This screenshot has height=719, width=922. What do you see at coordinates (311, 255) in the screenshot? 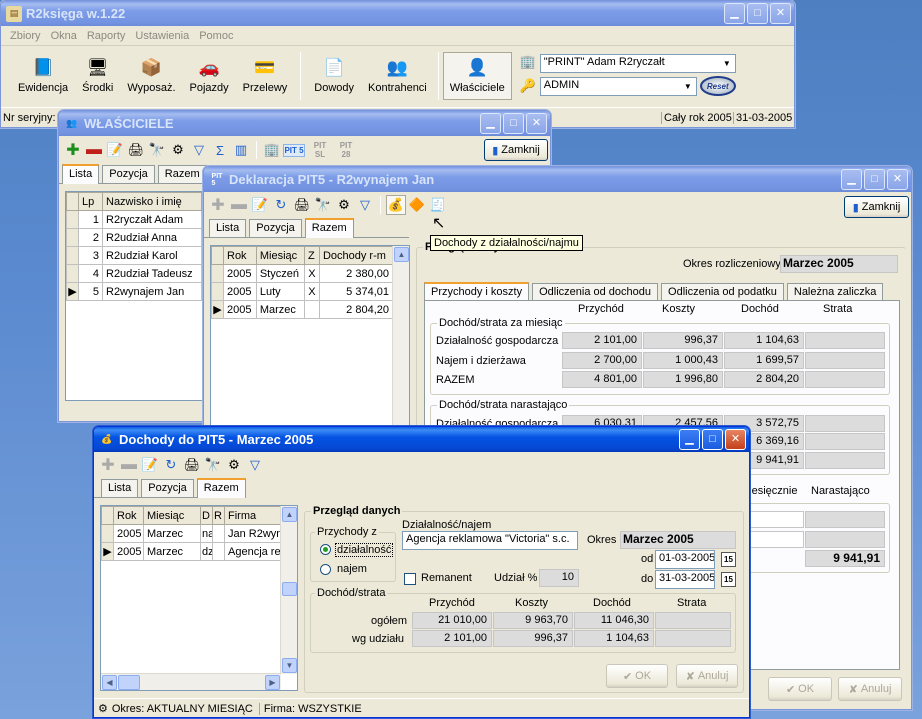
I see `col-z: Z` at bounding box center [311, 255].